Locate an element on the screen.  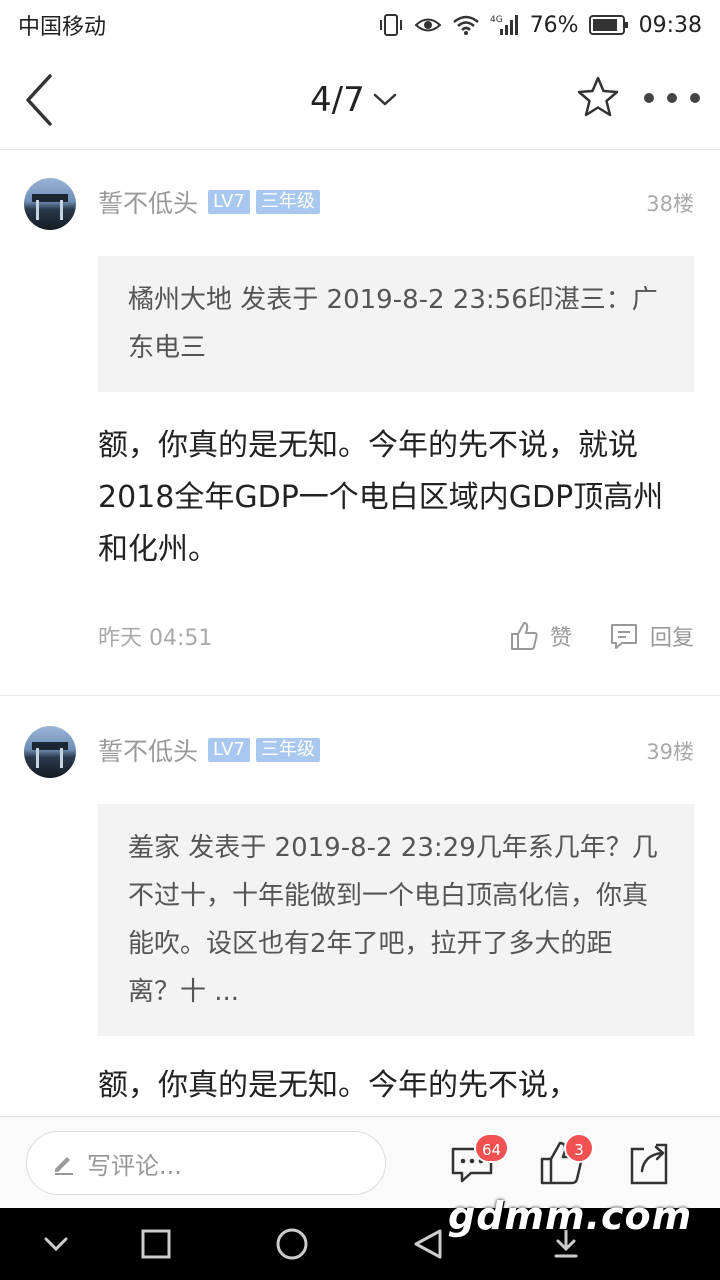
reply-button: 回复 is located at coordinates (651, 636).